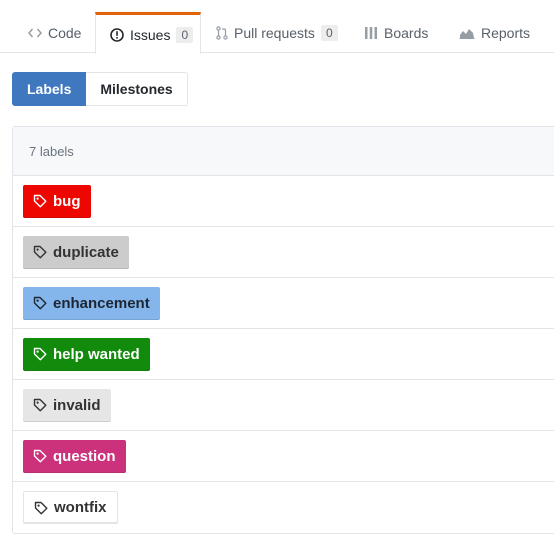 This screenshot has height=542, width=554. What do you see at coordinates (222, 32) in the screenshot?
I see `git-pull-request-icon` at bounding box center [222, 32].